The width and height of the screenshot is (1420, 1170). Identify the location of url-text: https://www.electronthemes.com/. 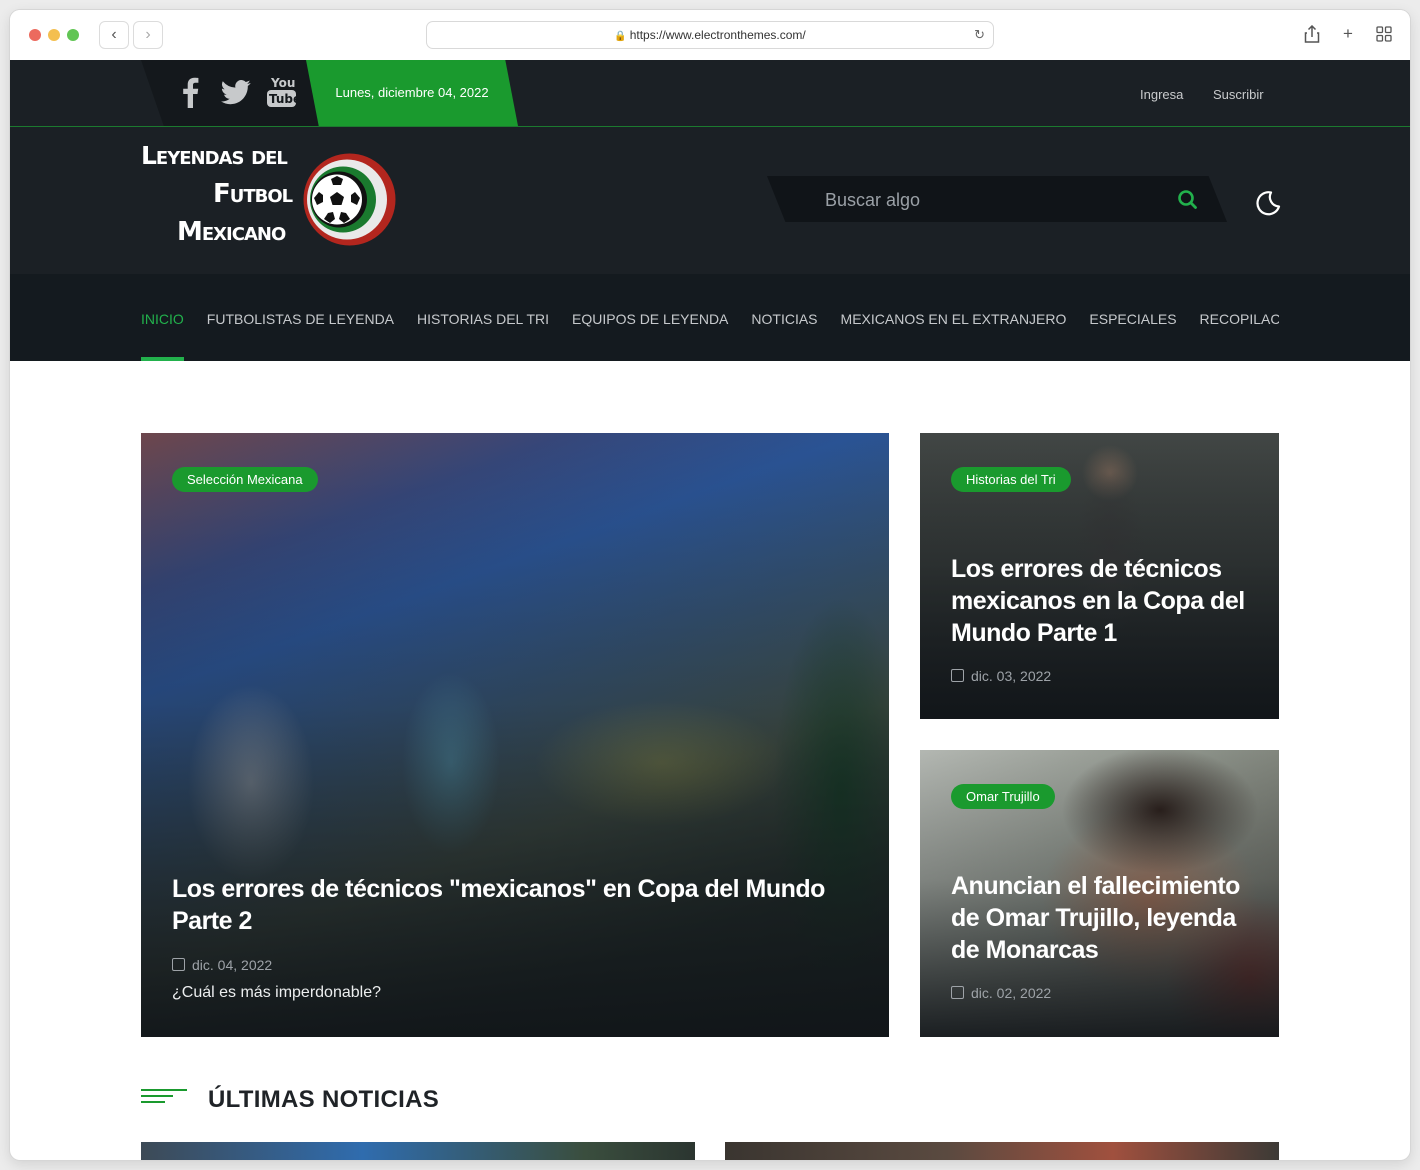
(717, 35).